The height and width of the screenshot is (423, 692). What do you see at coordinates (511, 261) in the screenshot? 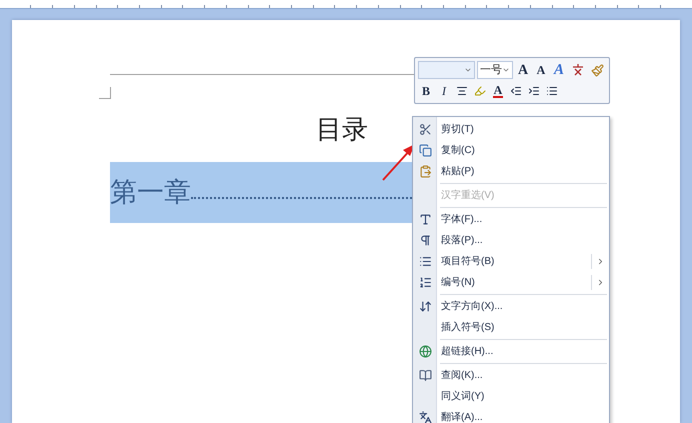
I see `menu-item: 项目符号(B)` at bounding box center [511, 261].